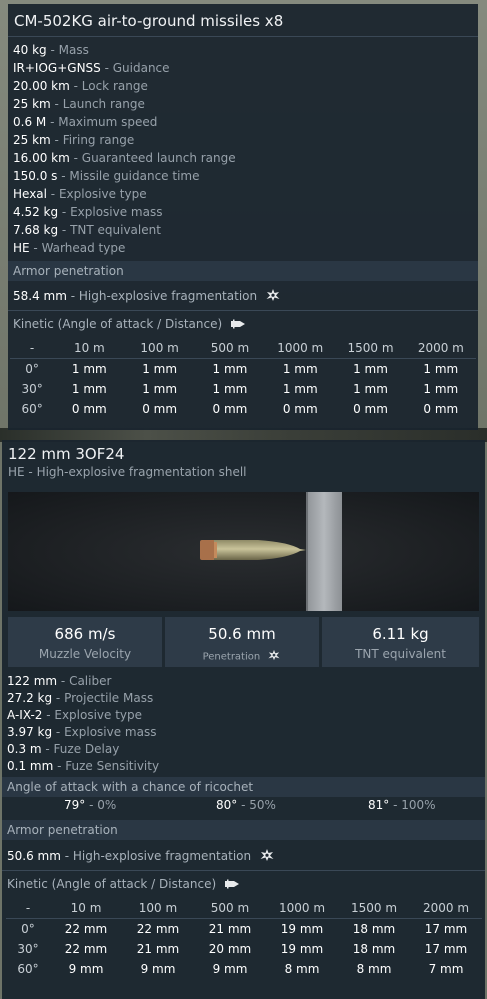 This screenshot has width=487, height=999. Describe the element at coordinates (242, 656) in the screenshot. I see `card-label: Penetration` at that location.